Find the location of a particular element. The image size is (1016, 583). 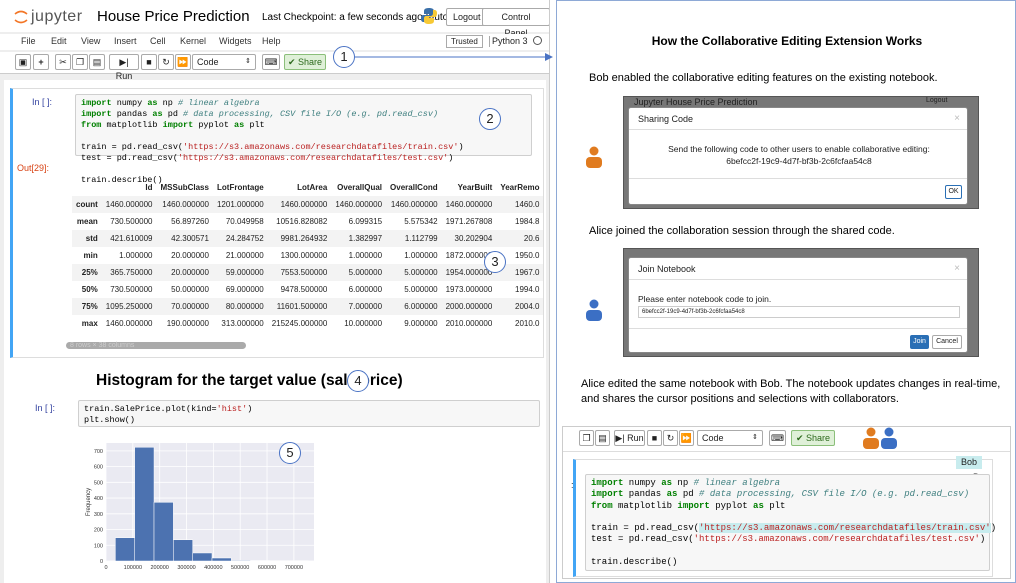

save-button: ▣ is located at coordinates (23, 62).